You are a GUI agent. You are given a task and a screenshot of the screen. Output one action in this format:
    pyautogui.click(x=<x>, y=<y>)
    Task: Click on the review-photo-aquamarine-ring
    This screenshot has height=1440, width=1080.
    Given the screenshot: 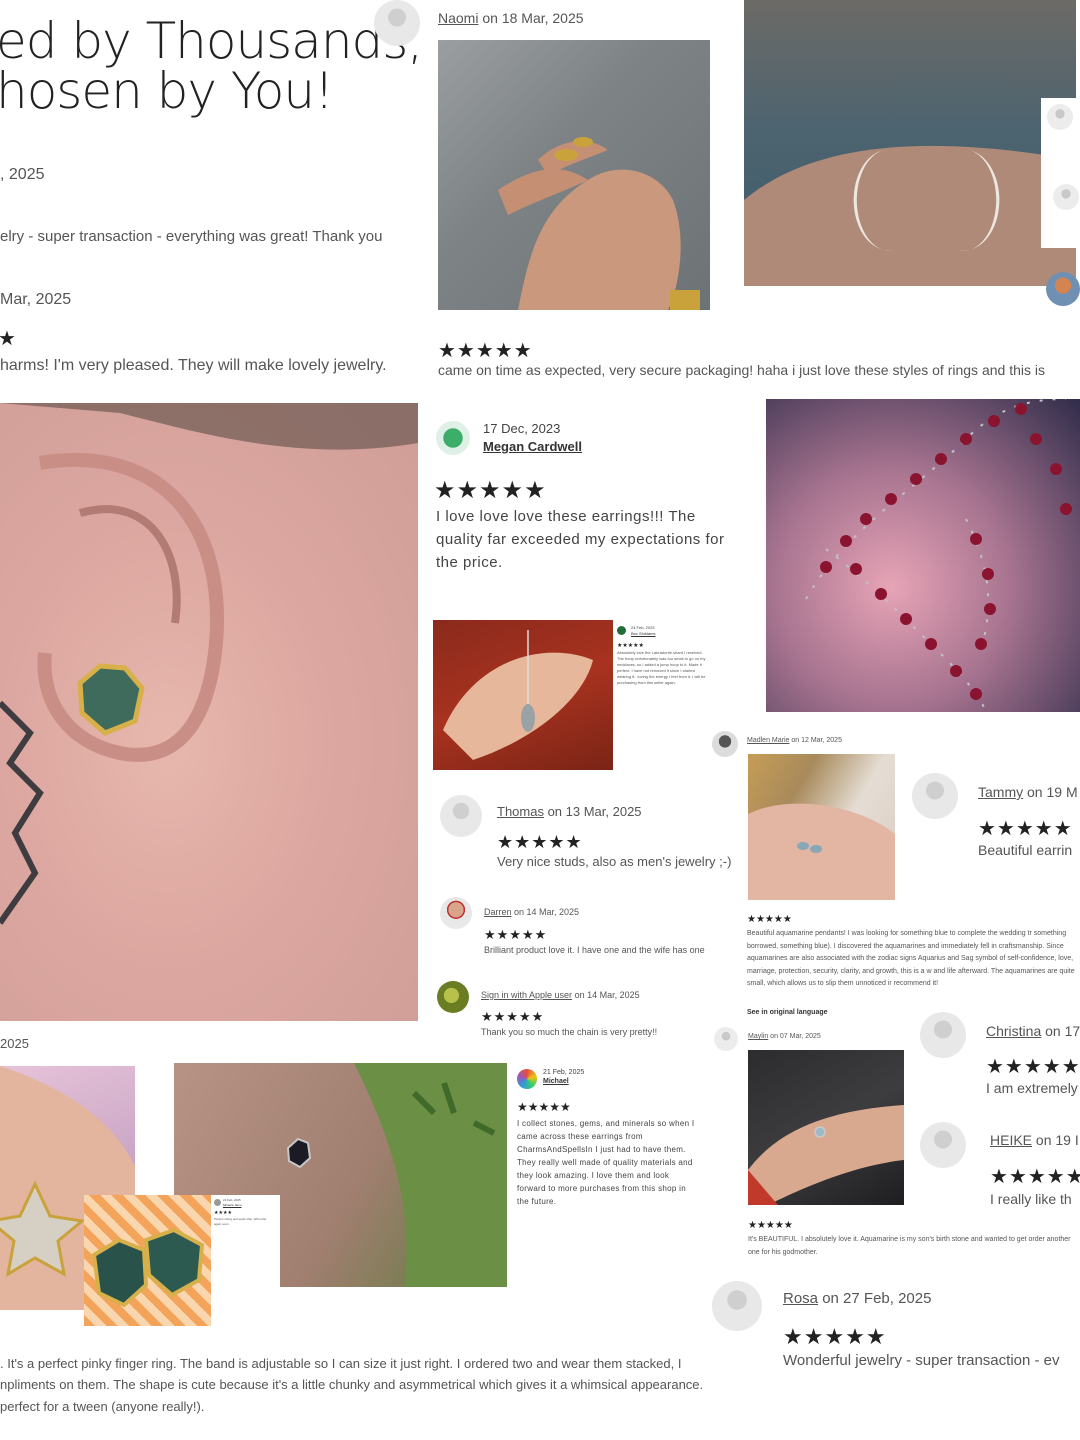 What is the action you would take?
    pyautogui.click(x=826, y=1127)
    